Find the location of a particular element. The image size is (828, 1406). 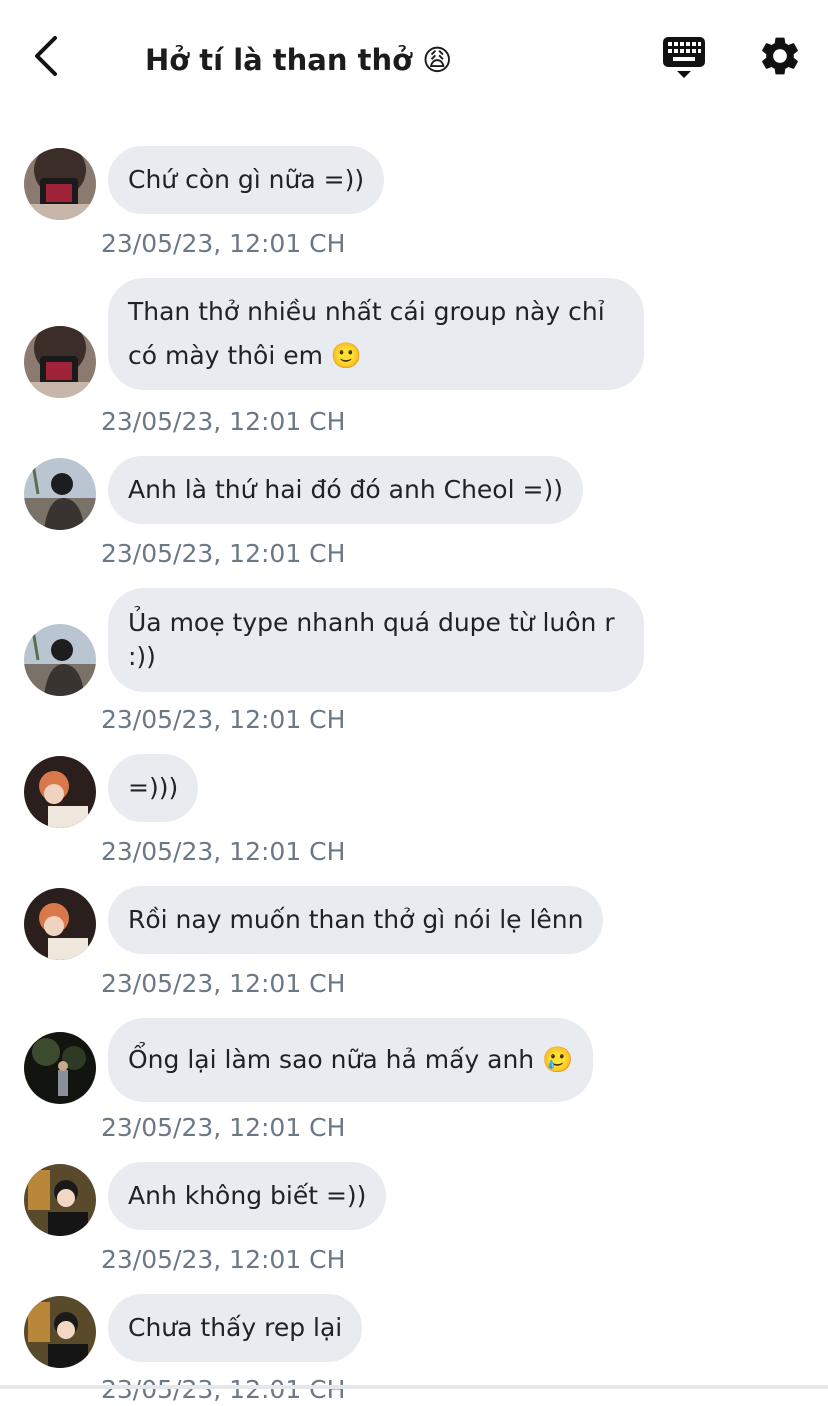

chat-title: Hở tí là than thở 😩 is located at coordinates (299, 60).